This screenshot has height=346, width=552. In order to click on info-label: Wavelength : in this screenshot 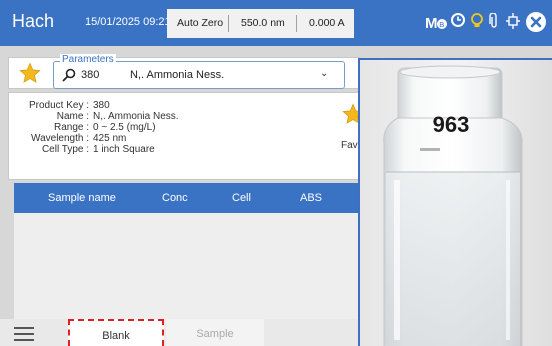, I will do `click(60, 138)`.